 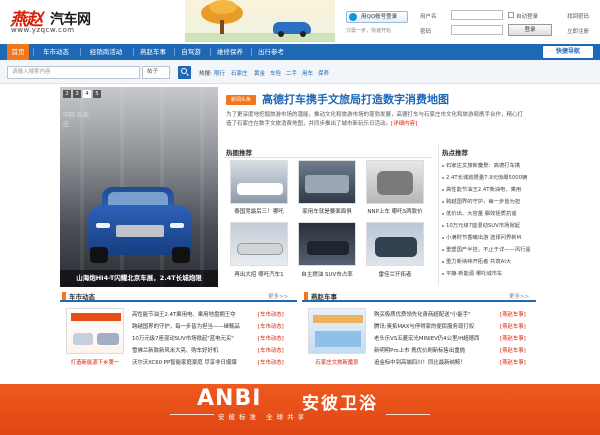 I want to click on list-item: 平静·新能源 哪吒城市车, so click(x=489, y=273).